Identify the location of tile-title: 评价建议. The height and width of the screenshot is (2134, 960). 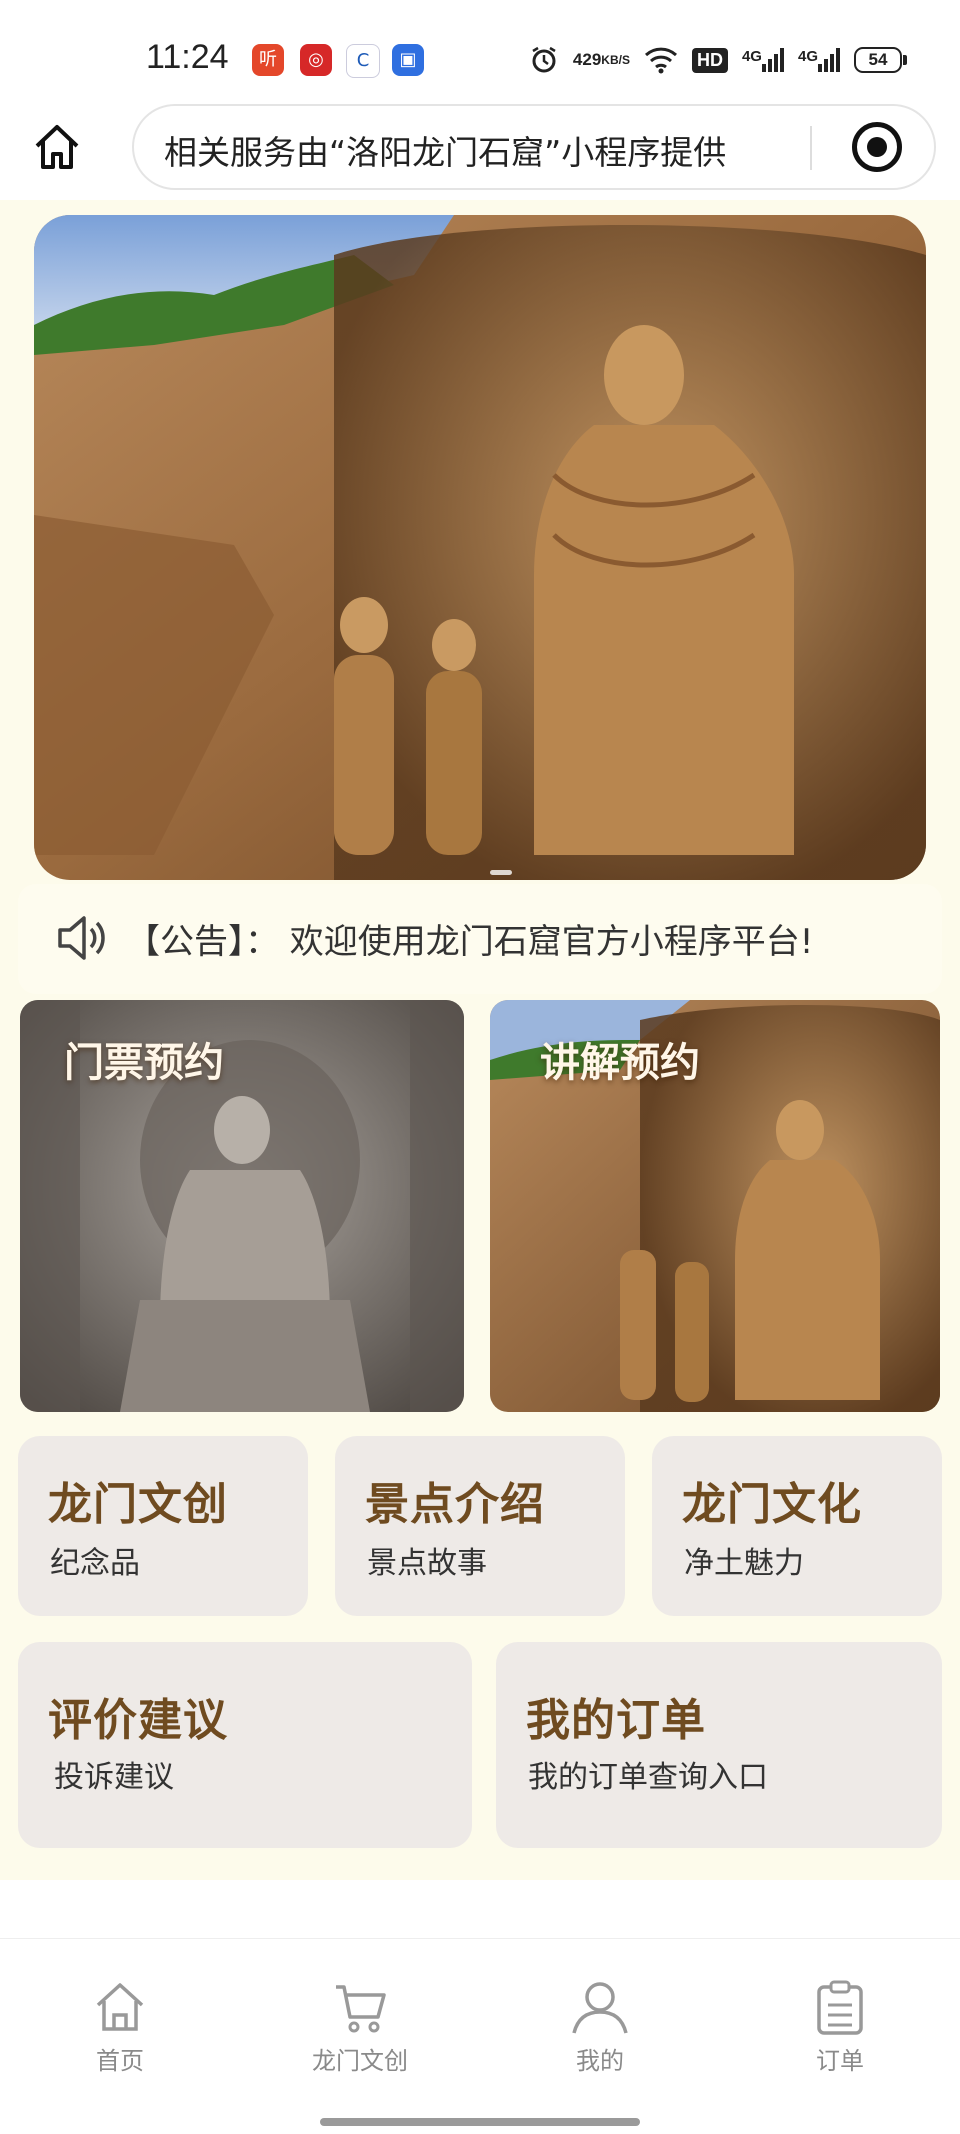
(138, 1720).